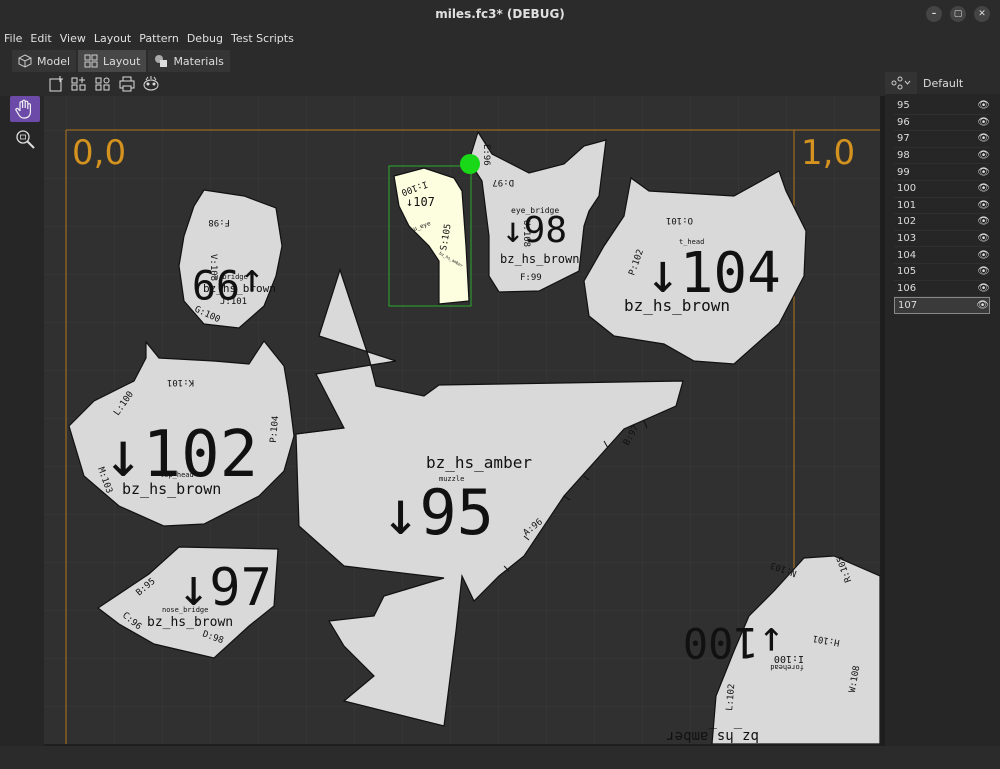  What do you see at coordinates (189, 61) in the screenshot?
I see `tab-materials: Materials` at bounding box center [189, 61].